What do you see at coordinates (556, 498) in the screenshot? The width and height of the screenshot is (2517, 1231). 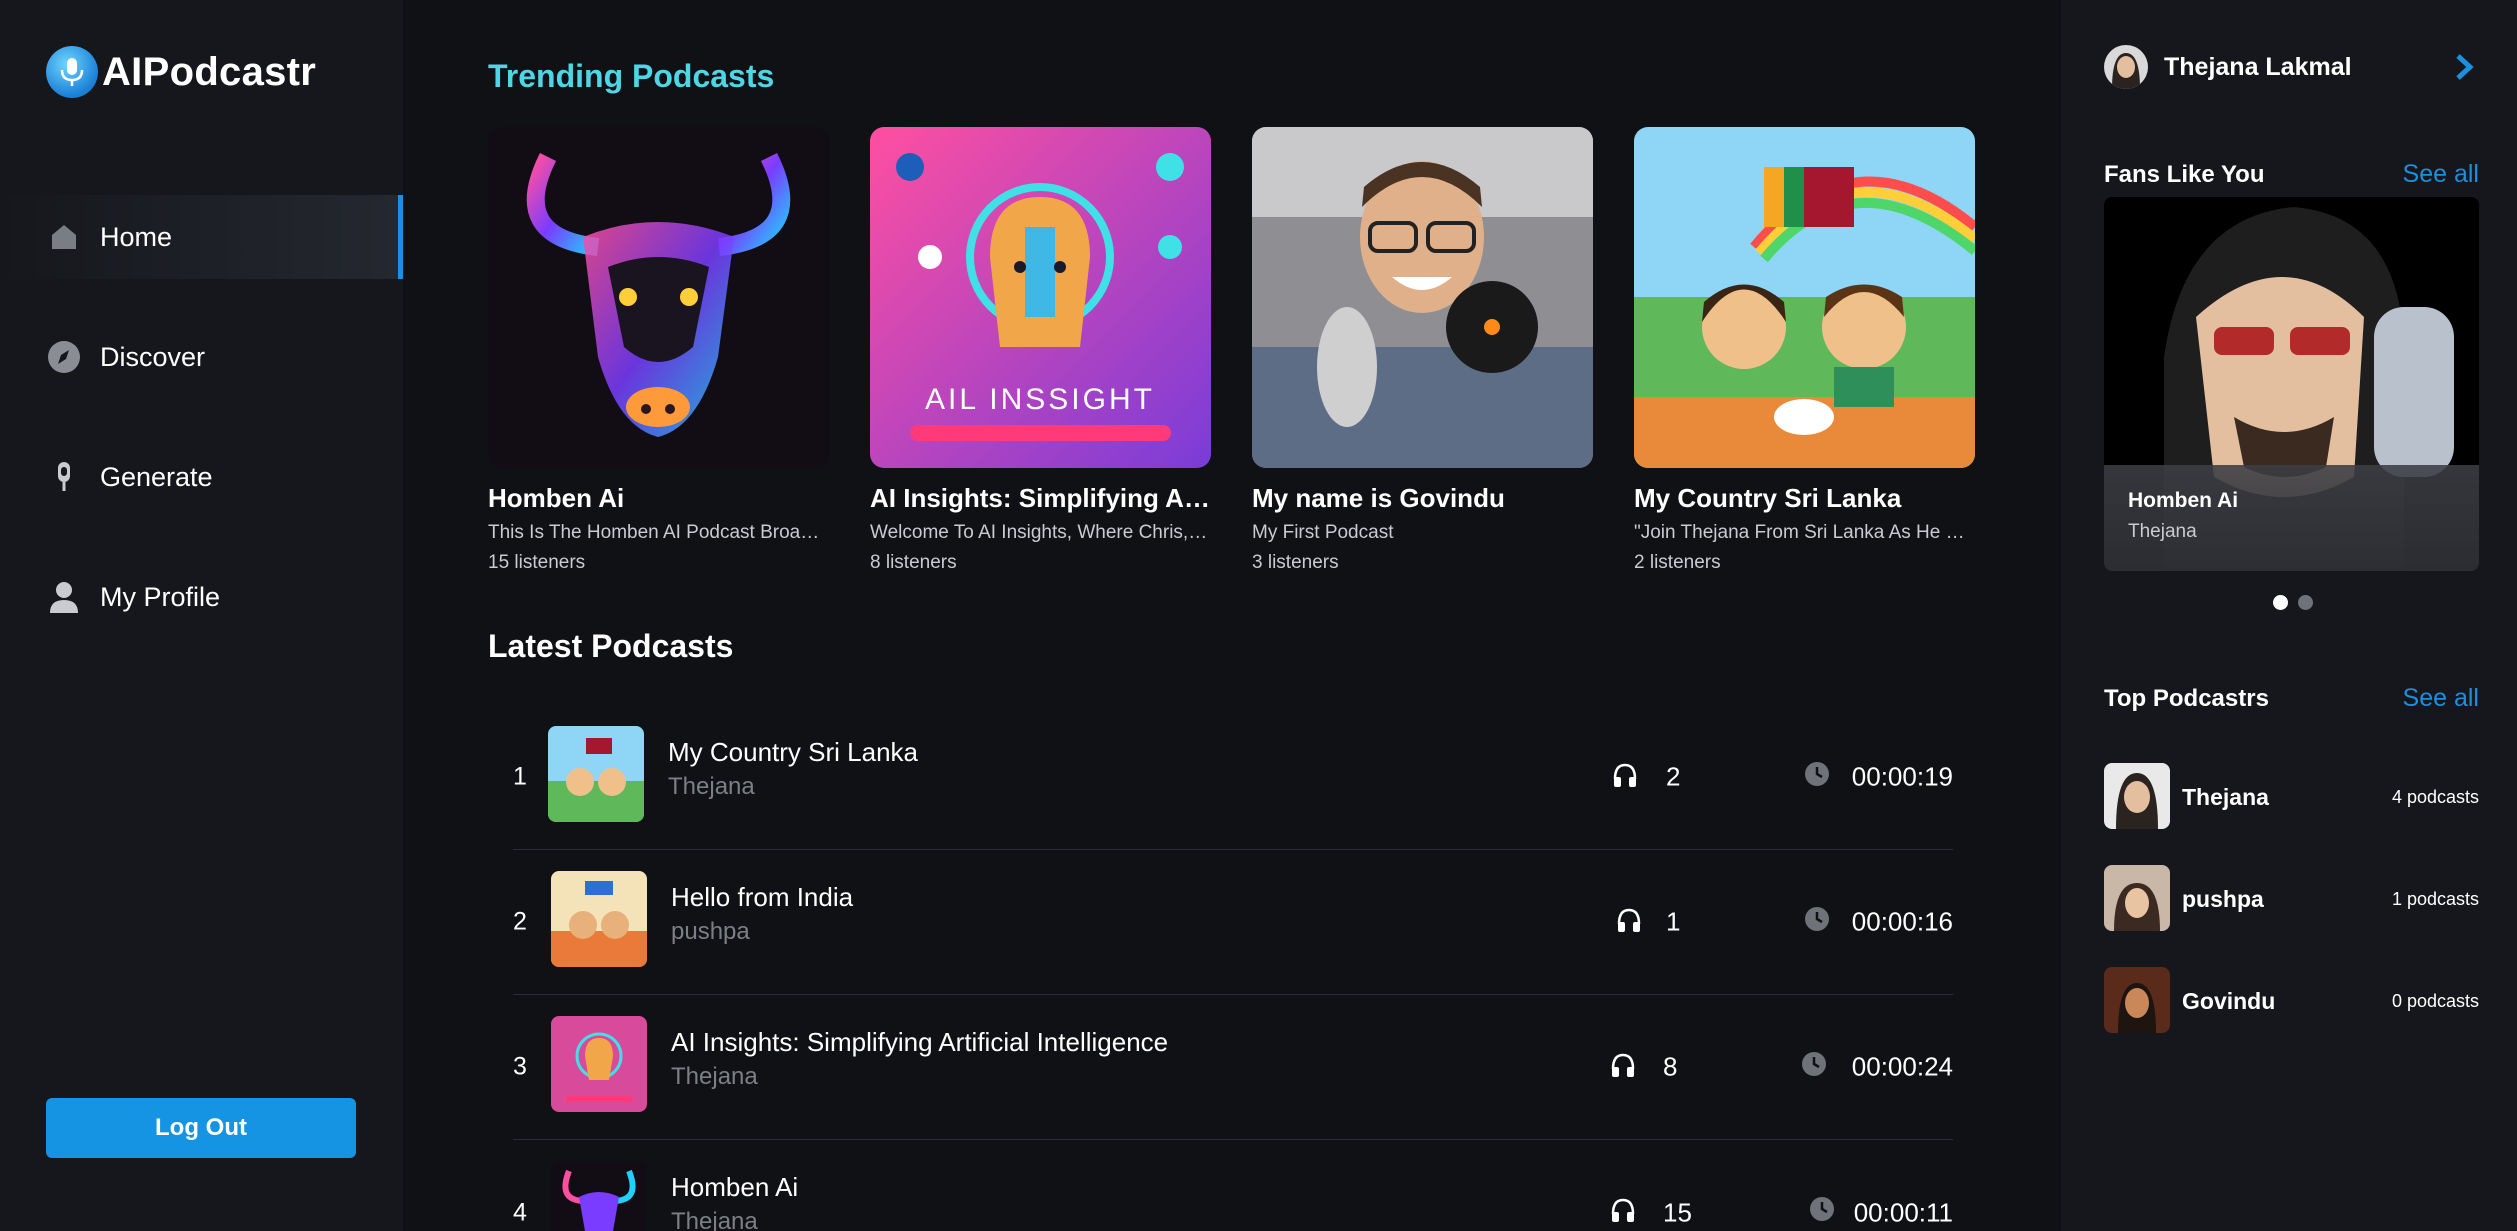 I see `podcast-card-title: Homben Ai` at bounding box center [556, 498].